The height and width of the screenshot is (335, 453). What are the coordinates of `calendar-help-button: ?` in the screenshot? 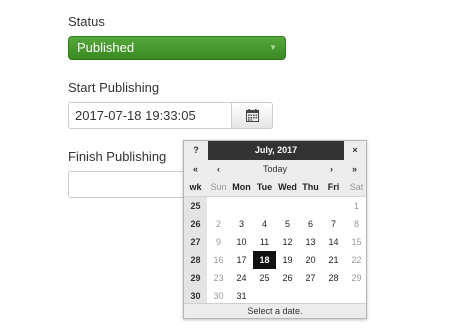 It's located at (196, 150).